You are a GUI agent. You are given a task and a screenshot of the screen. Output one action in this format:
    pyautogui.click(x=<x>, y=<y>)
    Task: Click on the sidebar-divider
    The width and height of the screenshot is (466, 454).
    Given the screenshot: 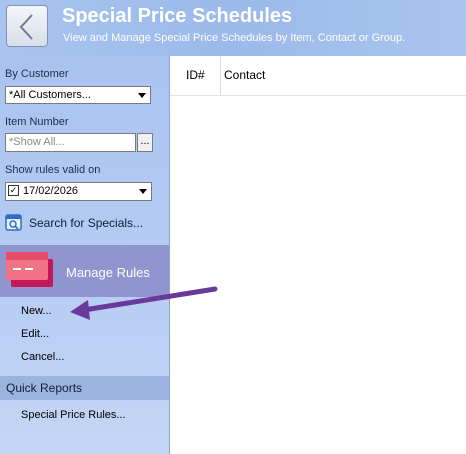 What is the action you would take?
    pyautogui.click(x=169, y=255)
    